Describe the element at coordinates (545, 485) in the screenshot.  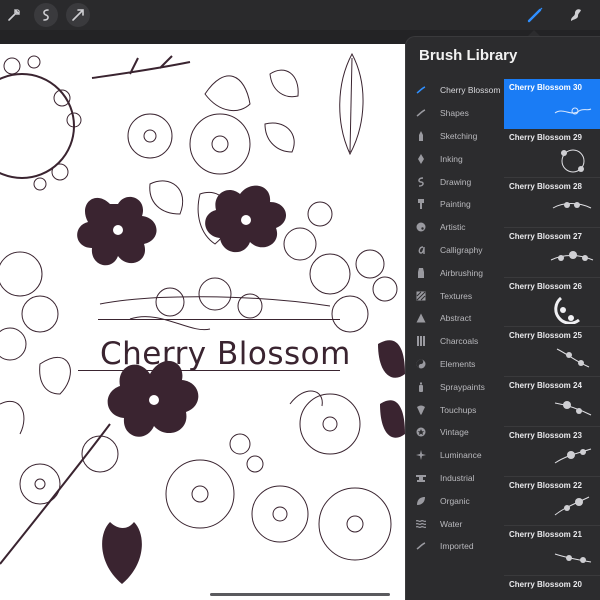
I see `brush-name: Cherry Blossom 22` at that location.